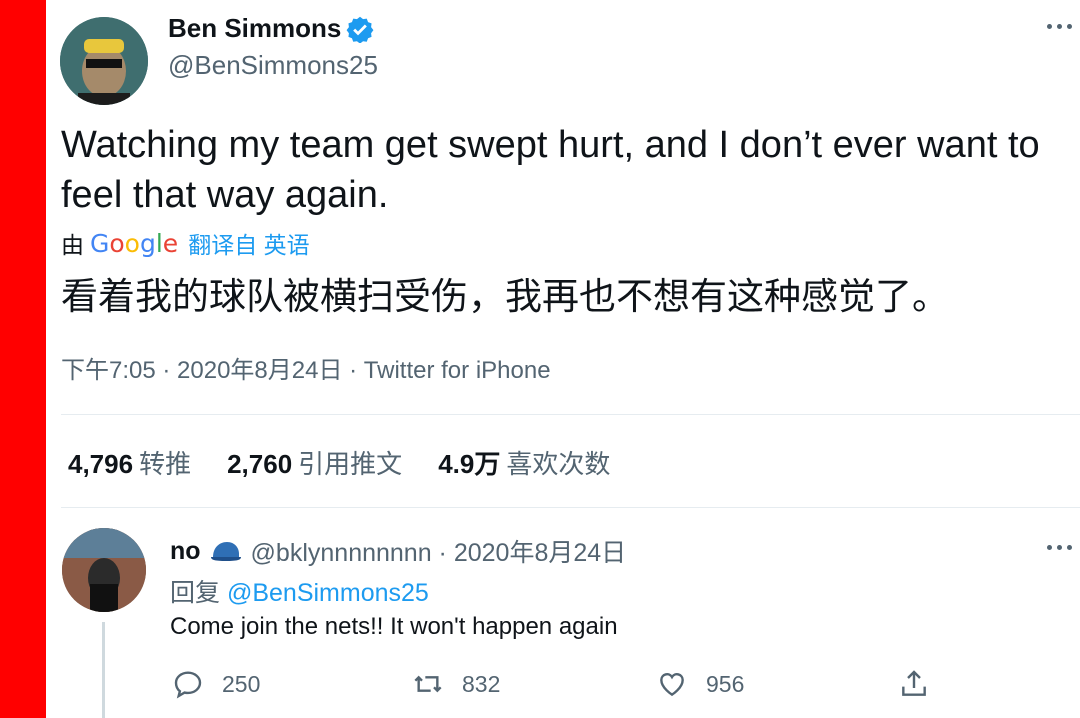  What do you see at coordinates (225, 551) in the screenshot?
I see `baseball-cap-icon` at bounding box center [225, 551].